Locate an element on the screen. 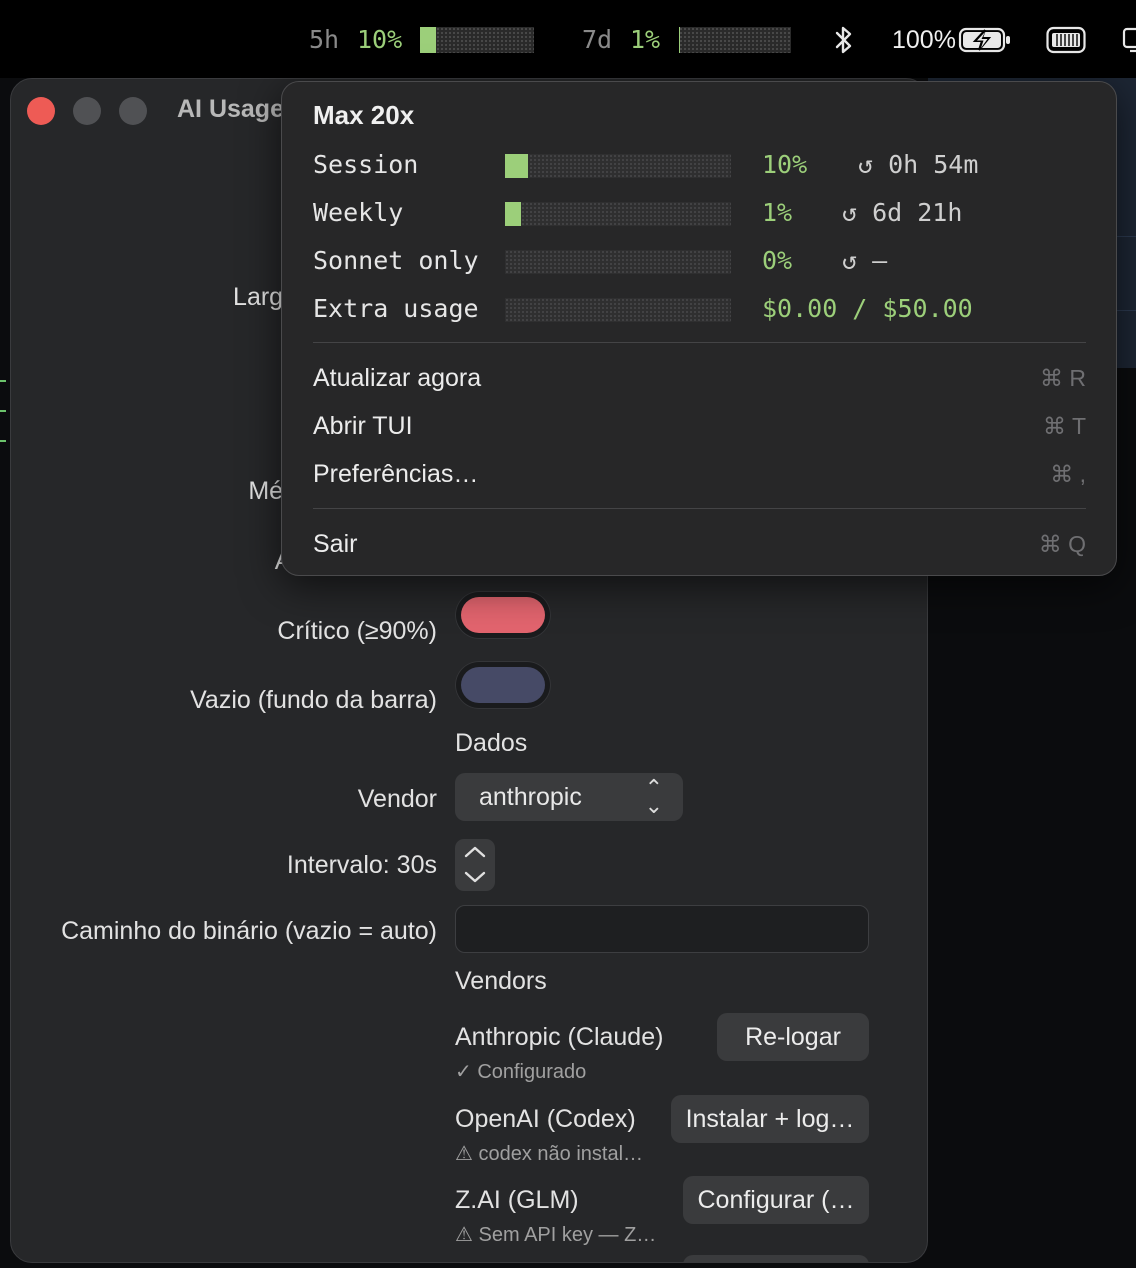 The height and width of the screenshot is (1268, 1136). menubar-session-label: 5h is located at coordinates (324, 40).